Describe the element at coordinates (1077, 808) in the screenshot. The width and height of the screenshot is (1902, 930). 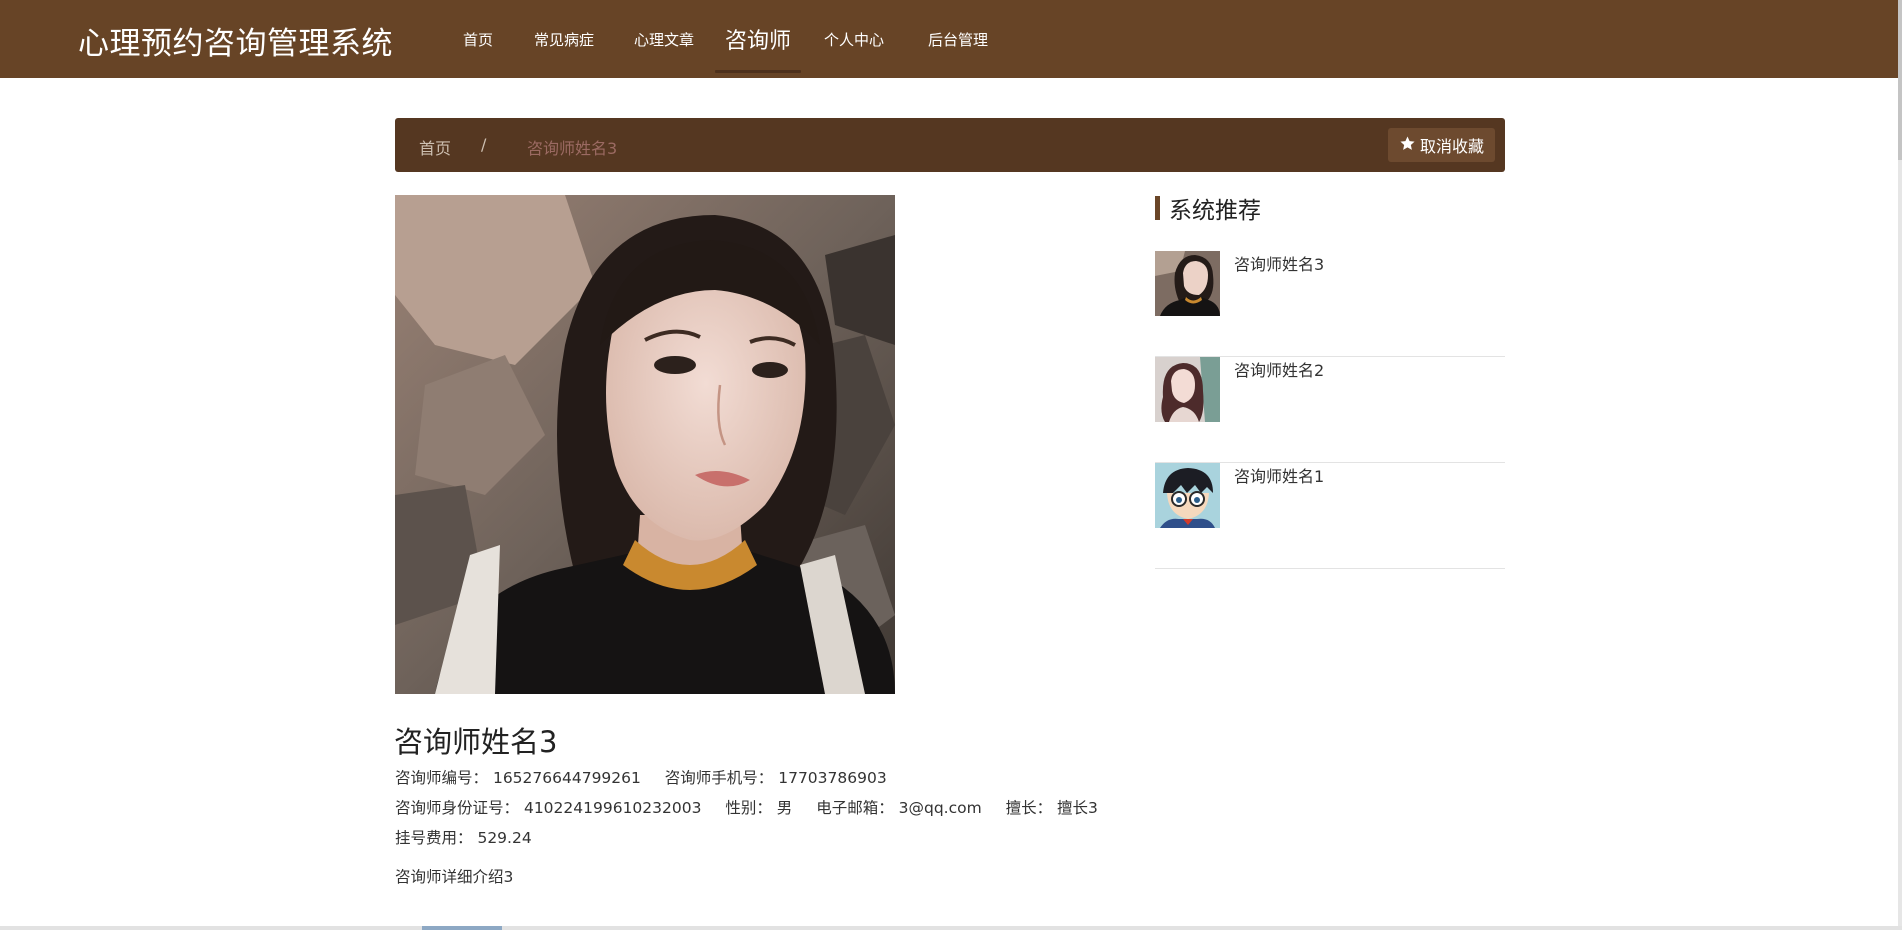
I see `specialty-value: 擅长3` at that location.